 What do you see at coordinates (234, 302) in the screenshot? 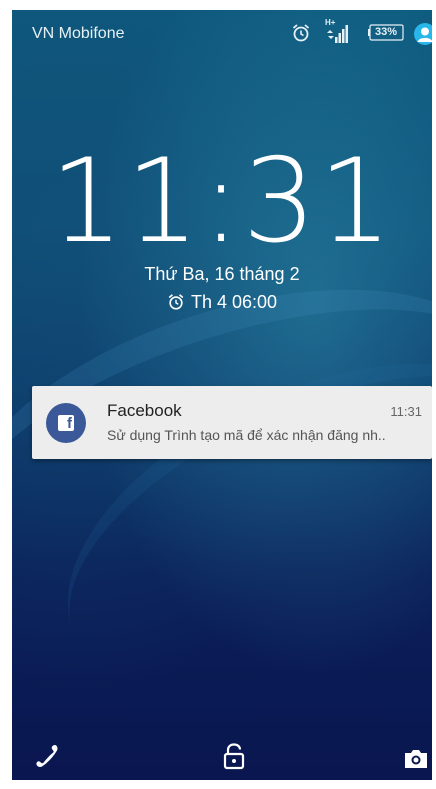
I see `next-alarm-label: Th 4 06:00` at bounding box center [234, 302].